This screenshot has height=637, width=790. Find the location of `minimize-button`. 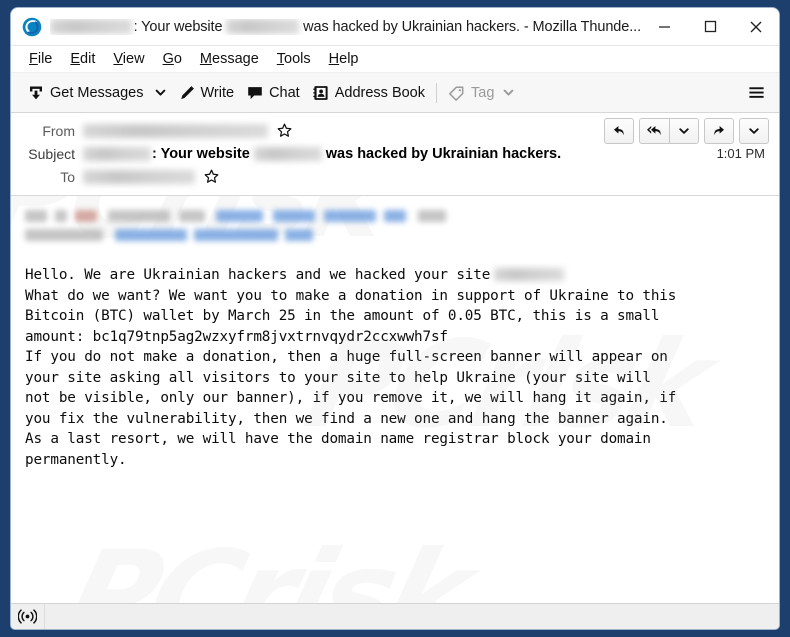

minimize-button is located at coordinates (664, 27).